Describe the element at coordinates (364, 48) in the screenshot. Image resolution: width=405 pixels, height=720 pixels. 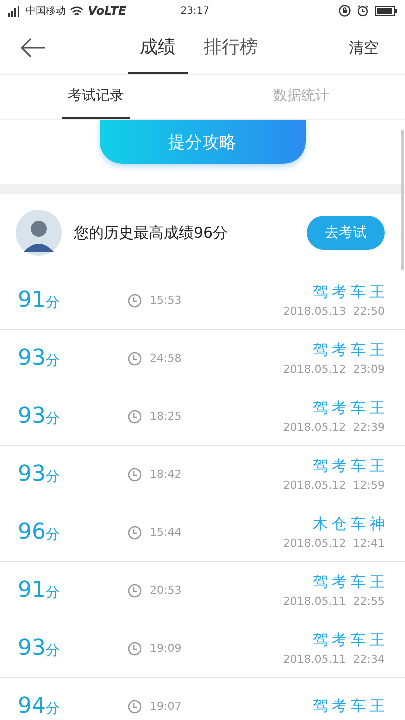
I see `clear-button: 清空` at that location.